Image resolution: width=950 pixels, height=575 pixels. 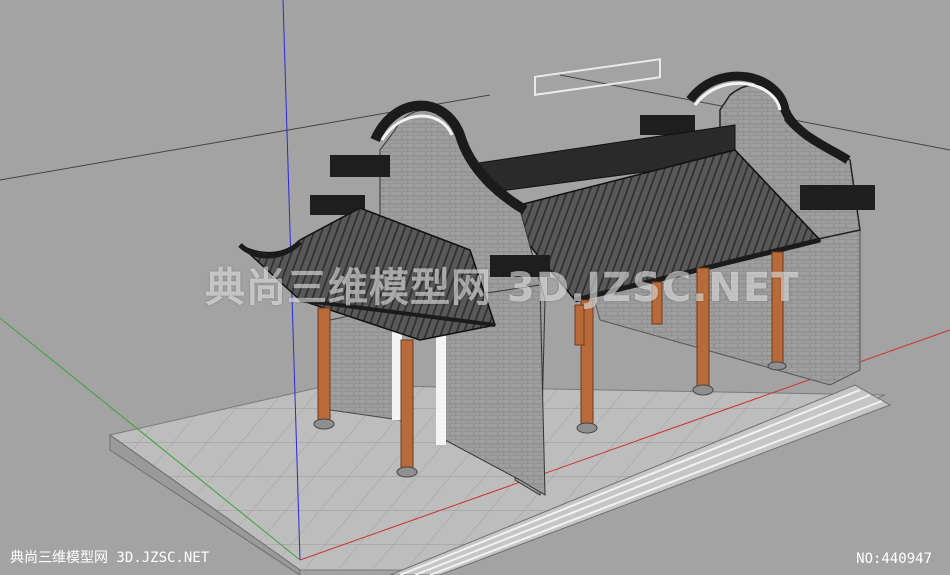 I want to click on footer-id-label: NO:440947, so click(x=894, y=559).